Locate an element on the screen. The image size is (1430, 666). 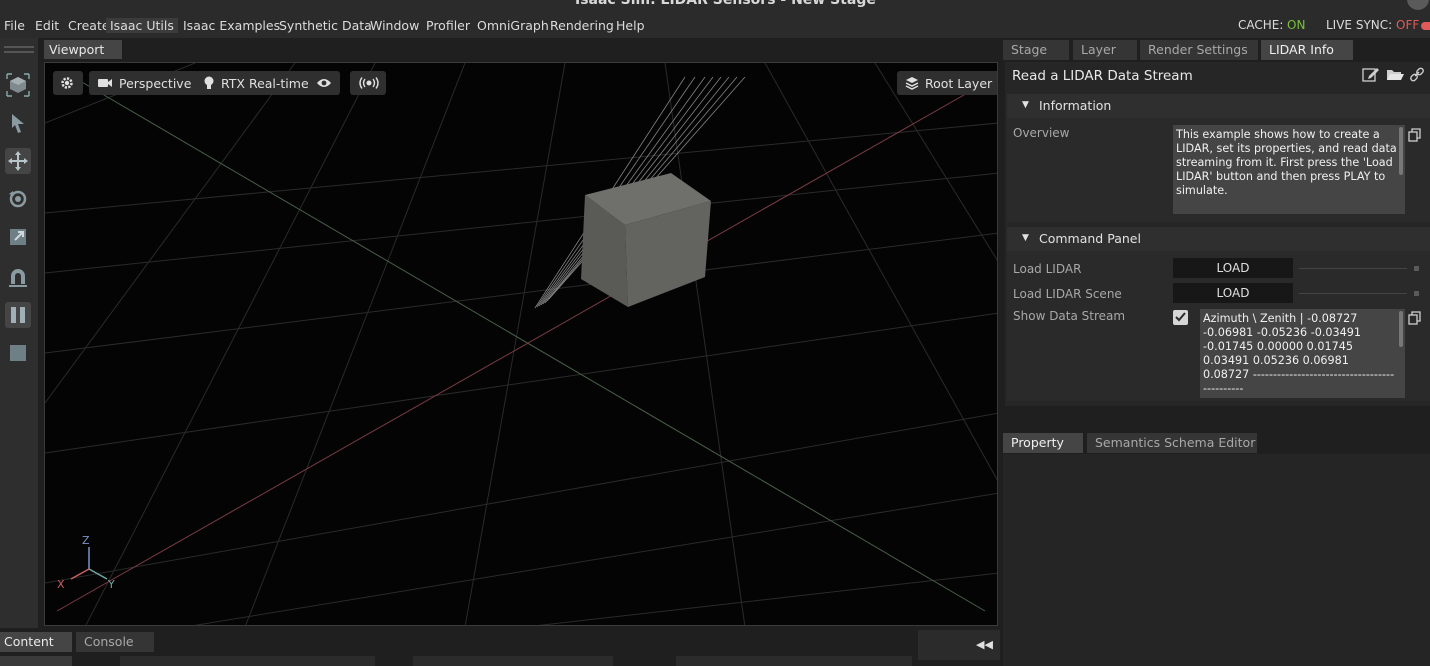
visibility-button is located at coordinates (324, 83).